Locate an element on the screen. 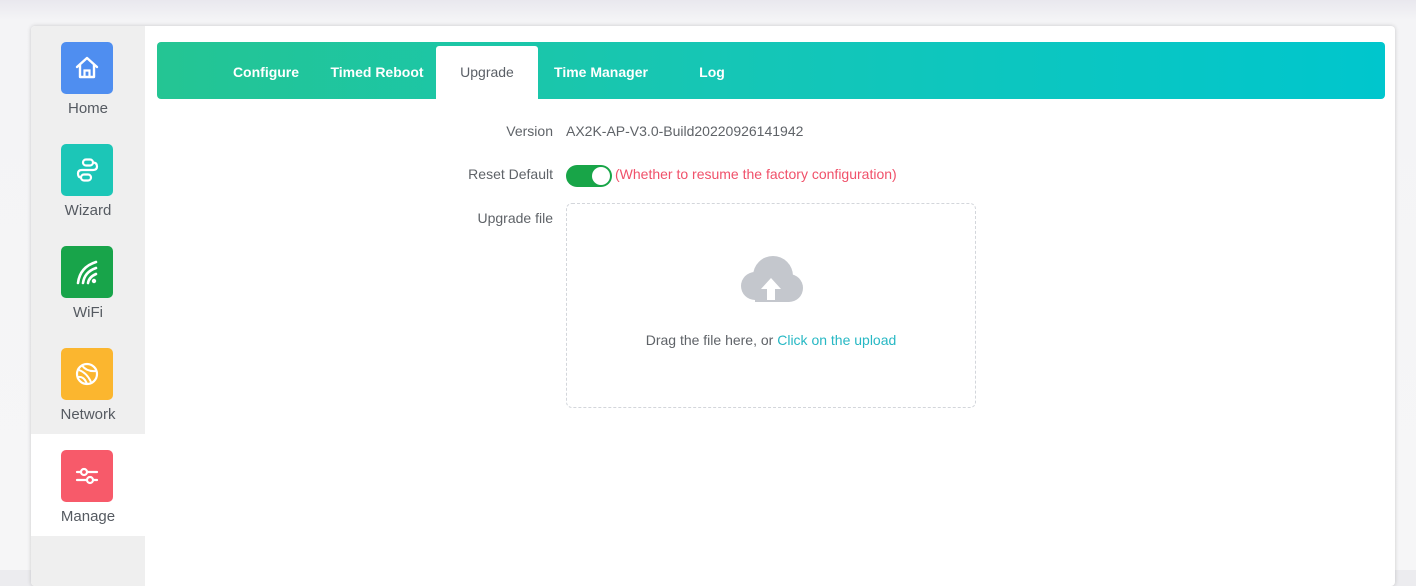 Image resolution: width=1416 pixels, height=586 pixels. wizard-icon is located at coordinates (87, 170).